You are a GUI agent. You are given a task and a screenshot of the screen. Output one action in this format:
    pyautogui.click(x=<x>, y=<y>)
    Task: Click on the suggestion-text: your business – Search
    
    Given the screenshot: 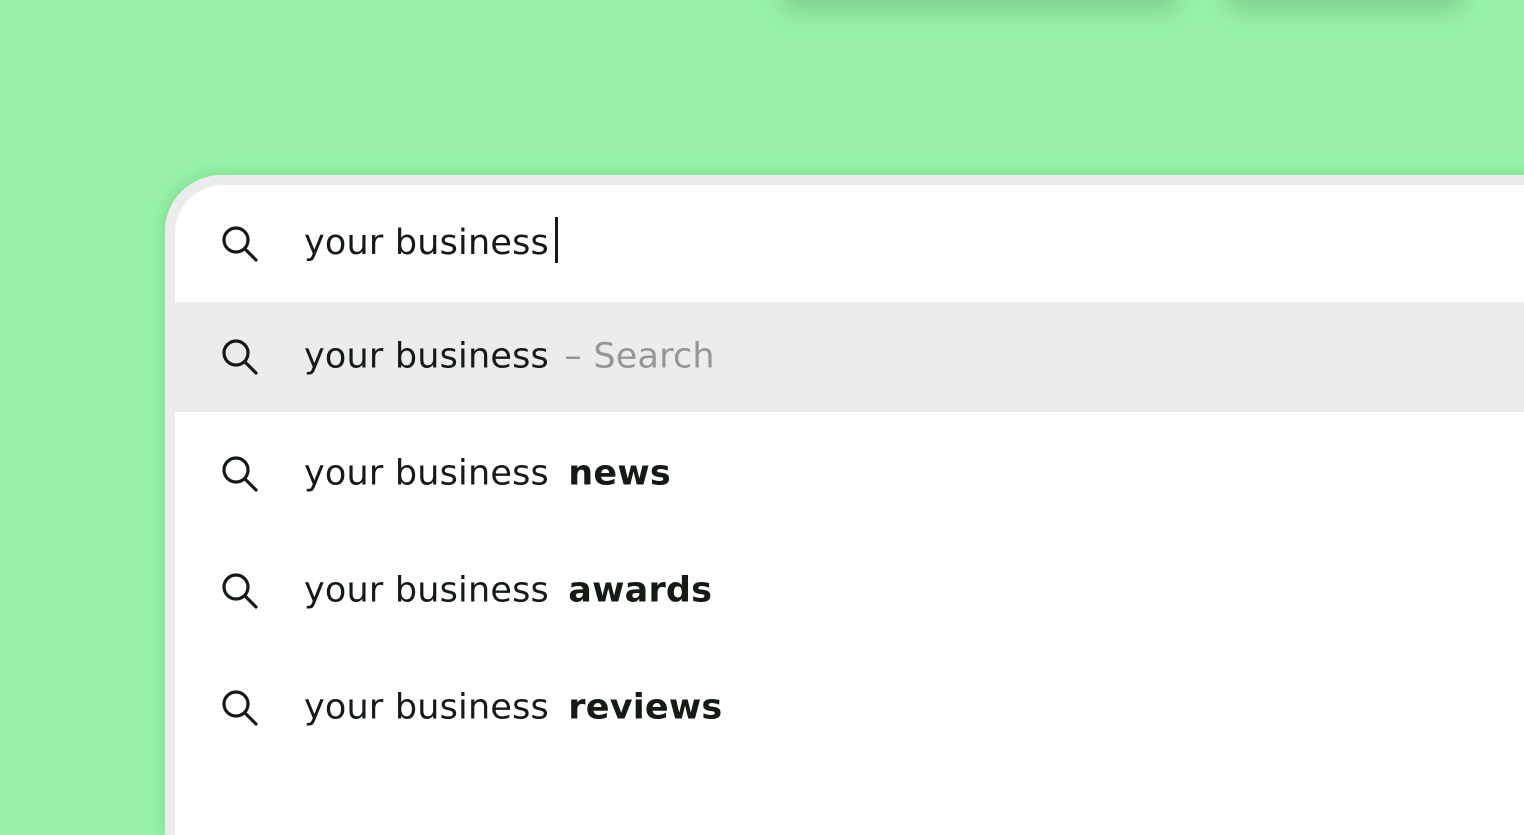 What is the action you would take?
    pyautogui.click(x=509, y=356)
    